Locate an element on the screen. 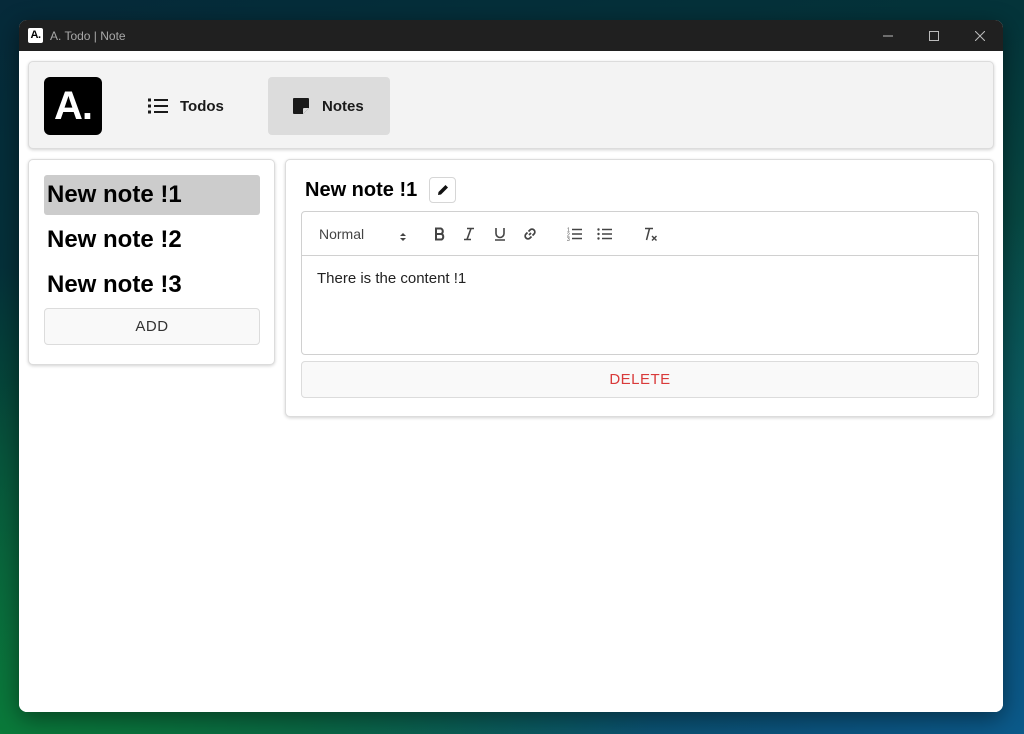 This screenshot has height=734, width=1024. brand-logo: A. is located at coordinates (73, 106).